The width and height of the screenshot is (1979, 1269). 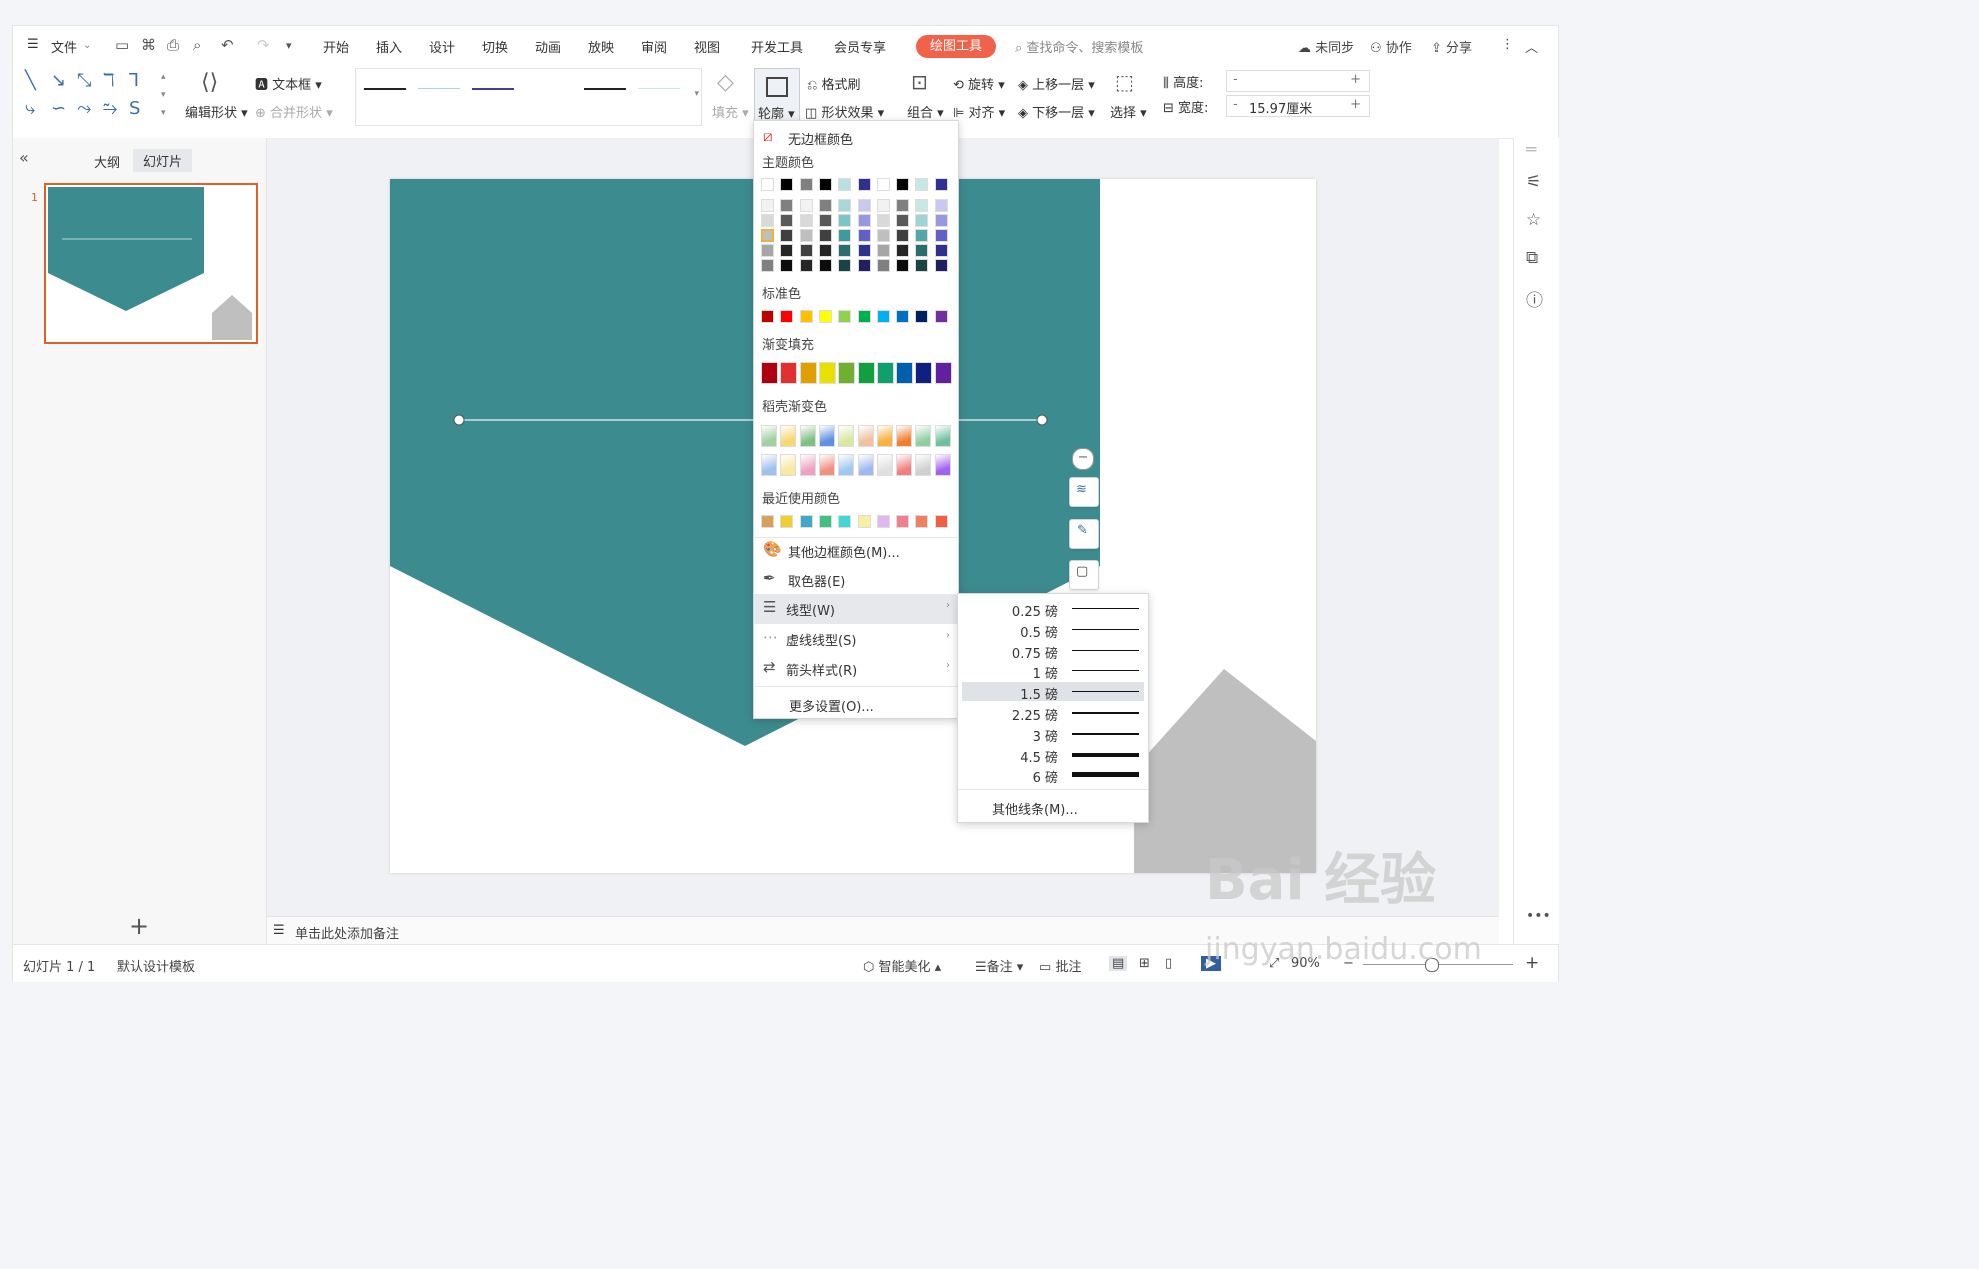 I want to click on more-dots-icon: •••, so click(x=1538, y=916).